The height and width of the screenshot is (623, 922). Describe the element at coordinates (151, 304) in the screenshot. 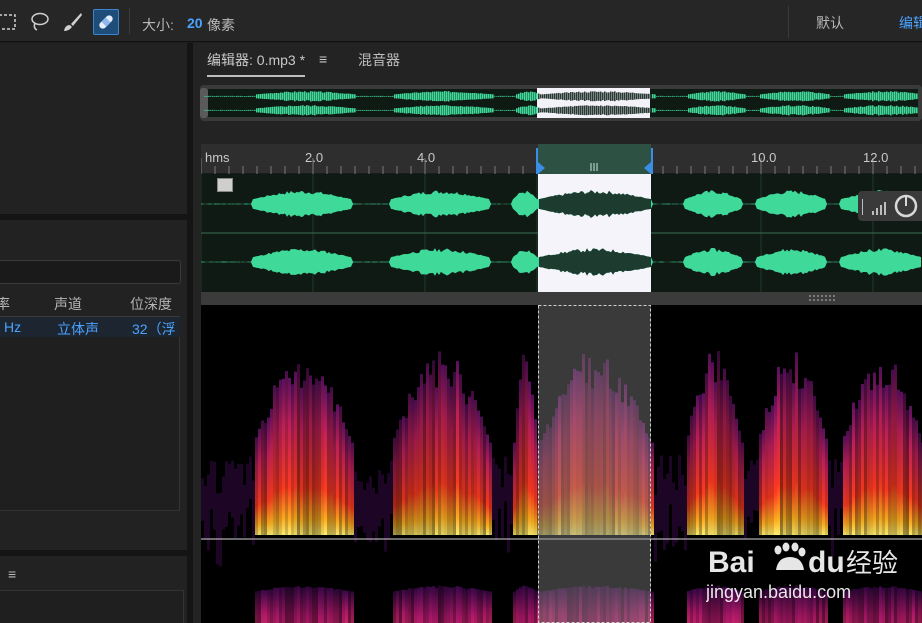

I see `column-header-bit-depth: 位深度` at that location.